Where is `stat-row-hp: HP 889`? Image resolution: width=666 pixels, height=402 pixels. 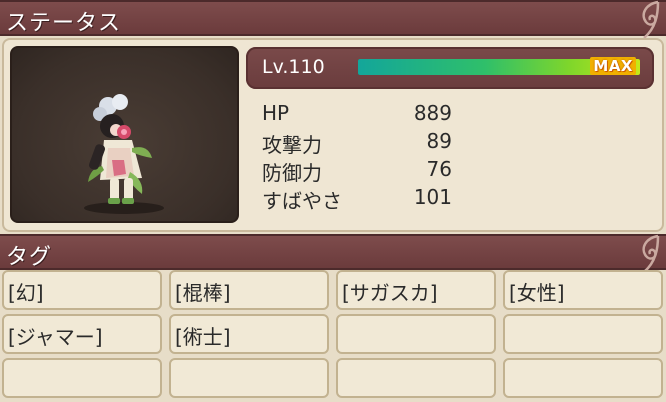
stat-row-hp: HP 889 is located at coordinates (357, 115).